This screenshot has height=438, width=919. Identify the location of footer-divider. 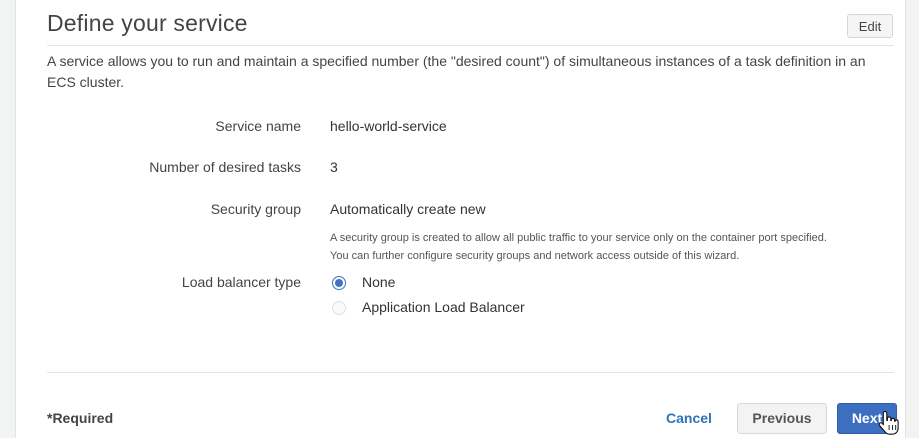
(470, 372).